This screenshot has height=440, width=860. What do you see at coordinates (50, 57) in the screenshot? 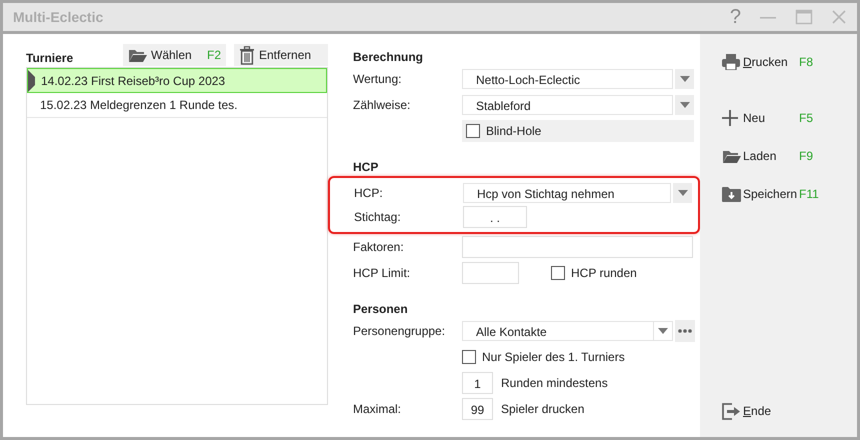
I see `tournaments-heading: Turniere` at bounding box center [50, 57].